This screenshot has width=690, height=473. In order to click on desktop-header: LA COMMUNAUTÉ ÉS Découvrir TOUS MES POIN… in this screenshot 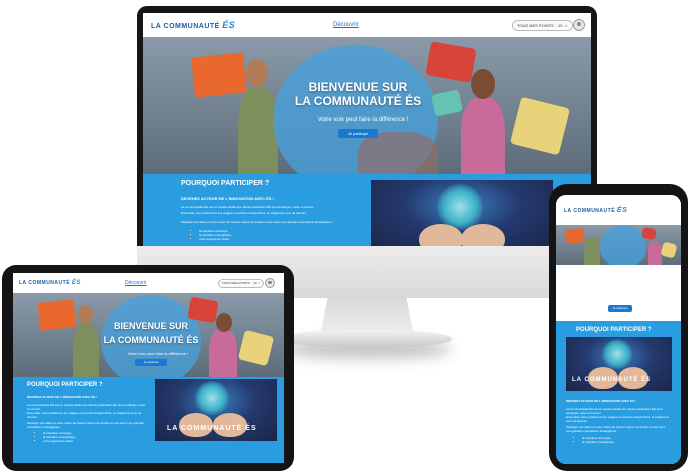, I will do `click(367, 25)`.